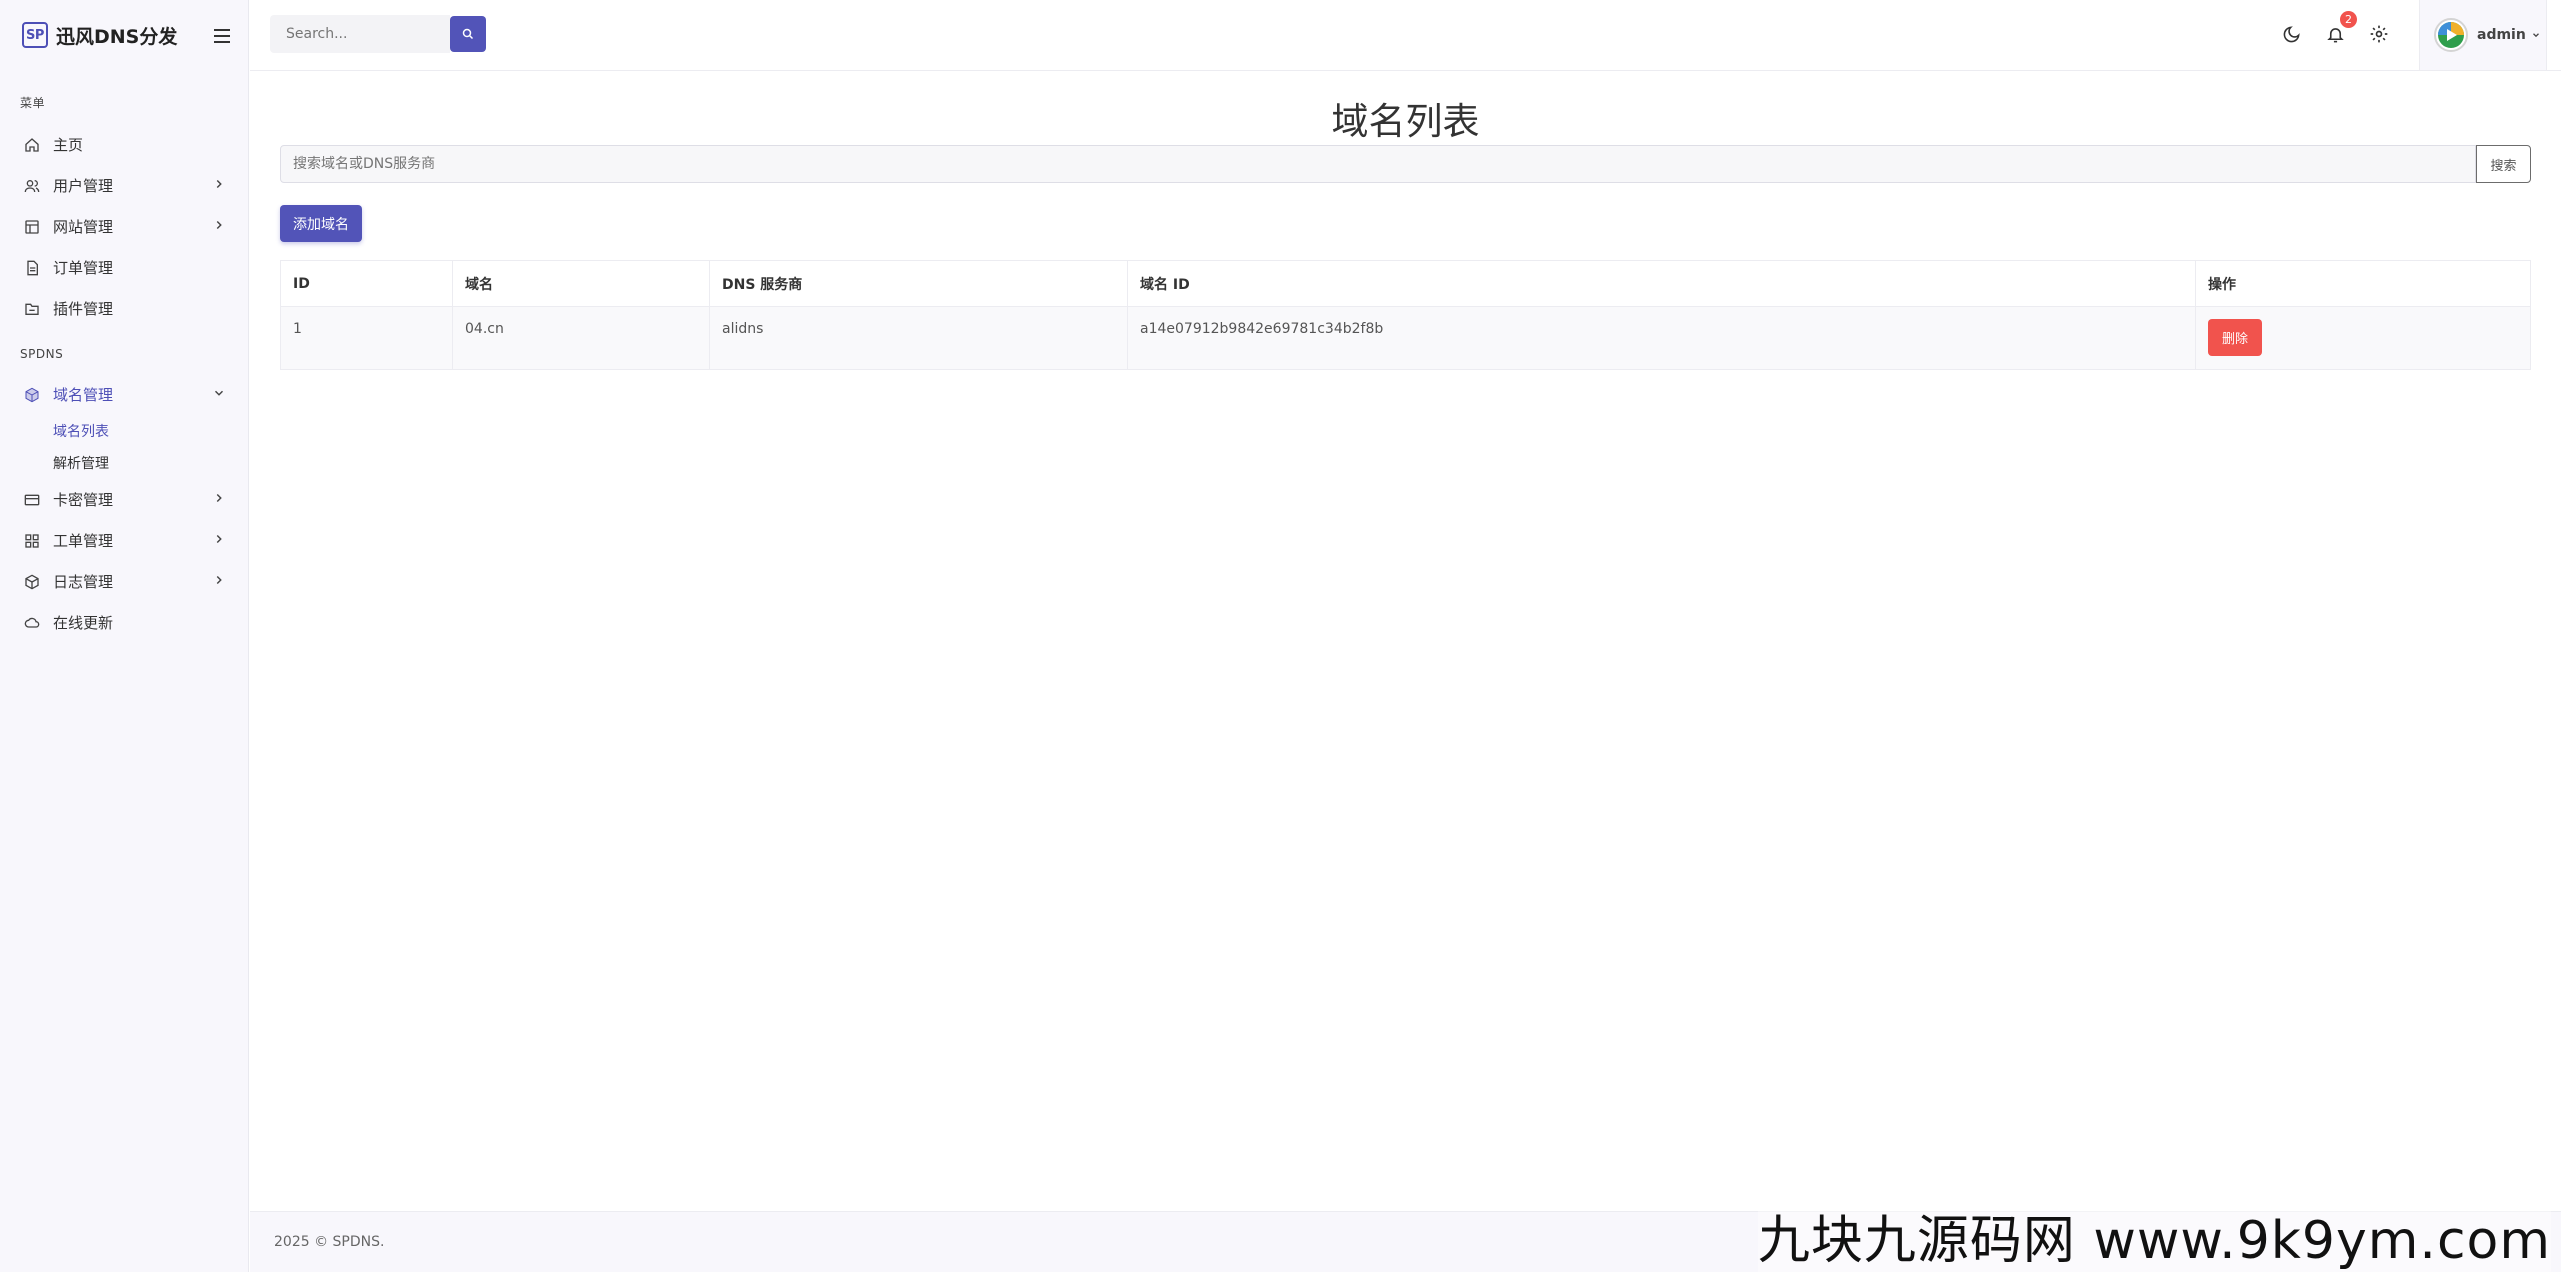 The image size is (2561, 1272). What do you see at coordinates (2363, 338) in the screenshot?
I see `cell-actions: 删除` at bounding box center [2363, 338].